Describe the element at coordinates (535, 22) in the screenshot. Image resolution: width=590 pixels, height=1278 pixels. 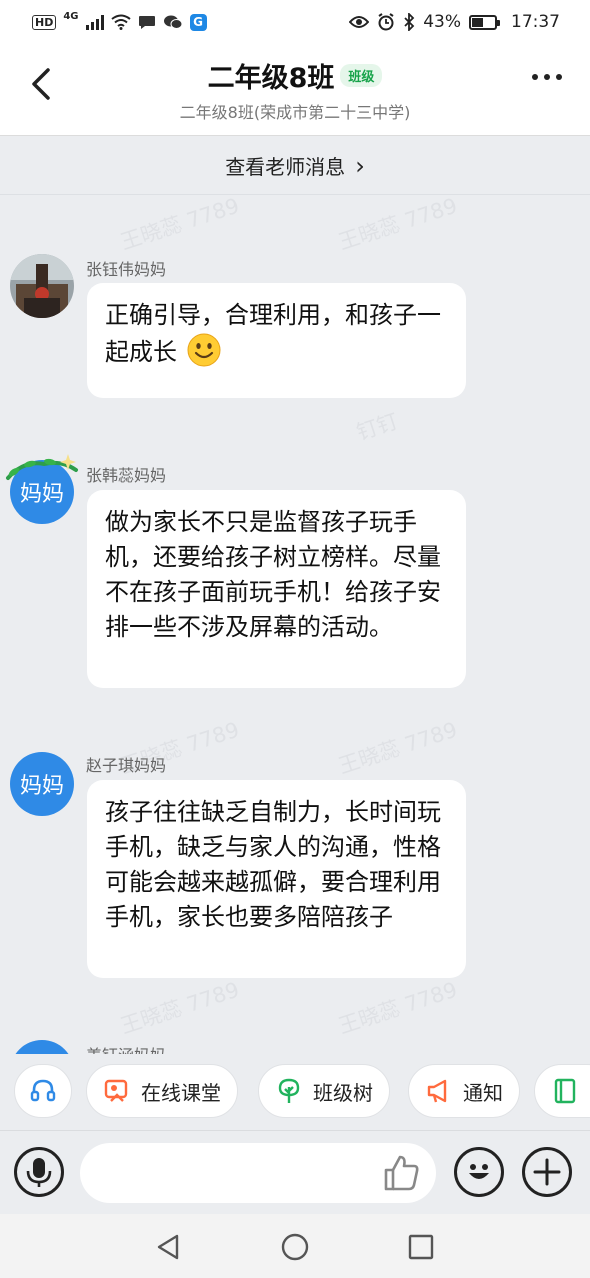
I see `clock: 17:37` at that location.